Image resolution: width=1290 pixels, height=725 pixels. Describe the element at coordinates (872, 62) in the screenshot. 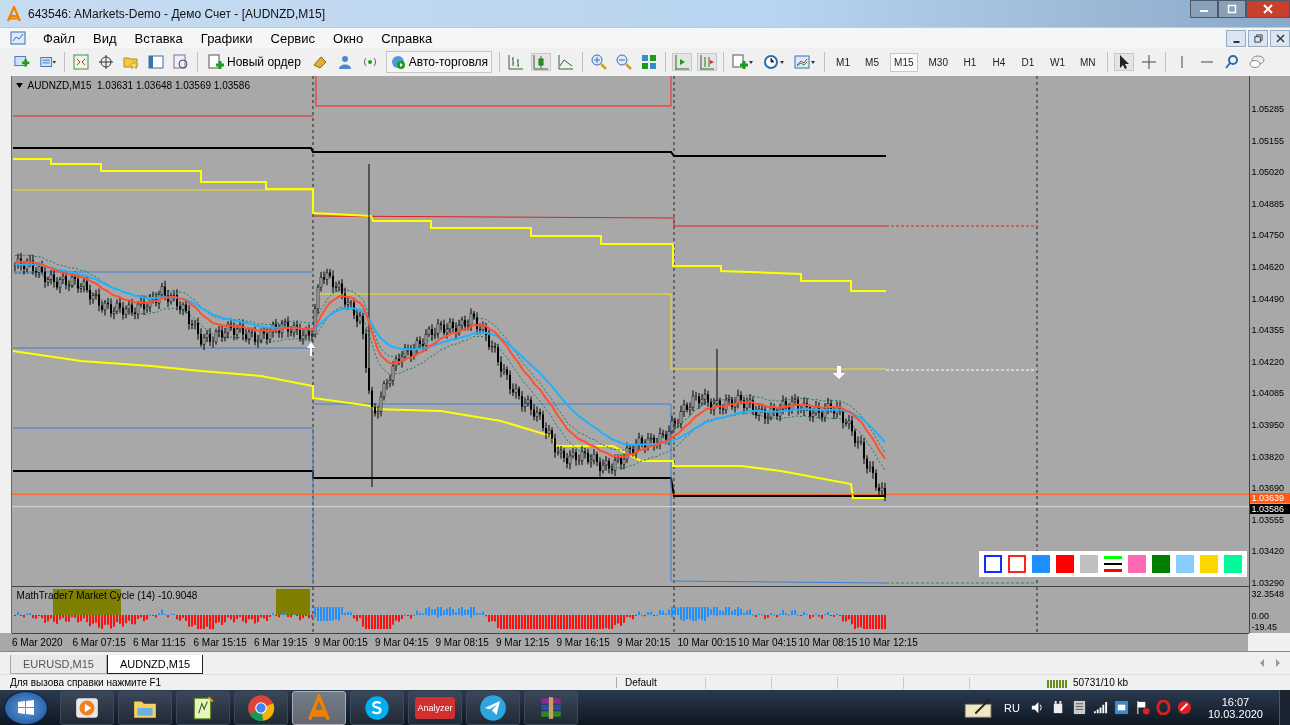

I see `timeframe-button: M5` at that location.